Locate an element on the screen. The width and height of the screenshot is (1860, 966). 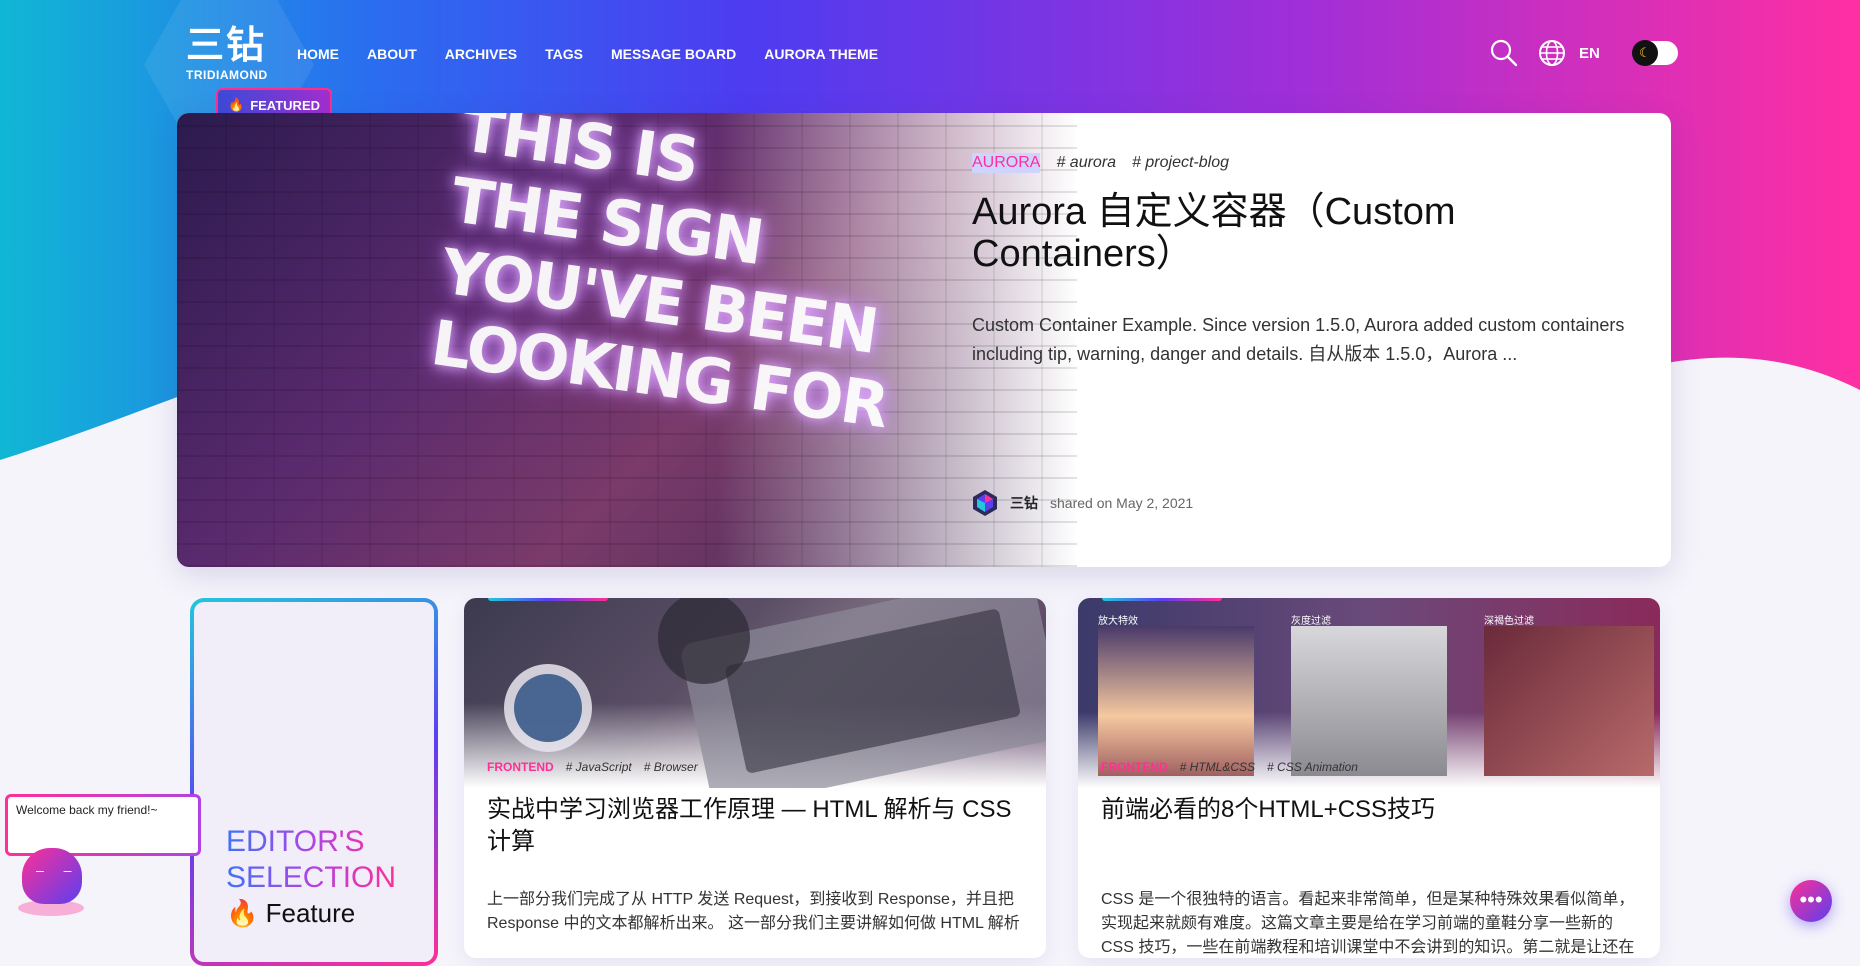
editor-title-line2: SELECTION is located at coordinates (311, 877).